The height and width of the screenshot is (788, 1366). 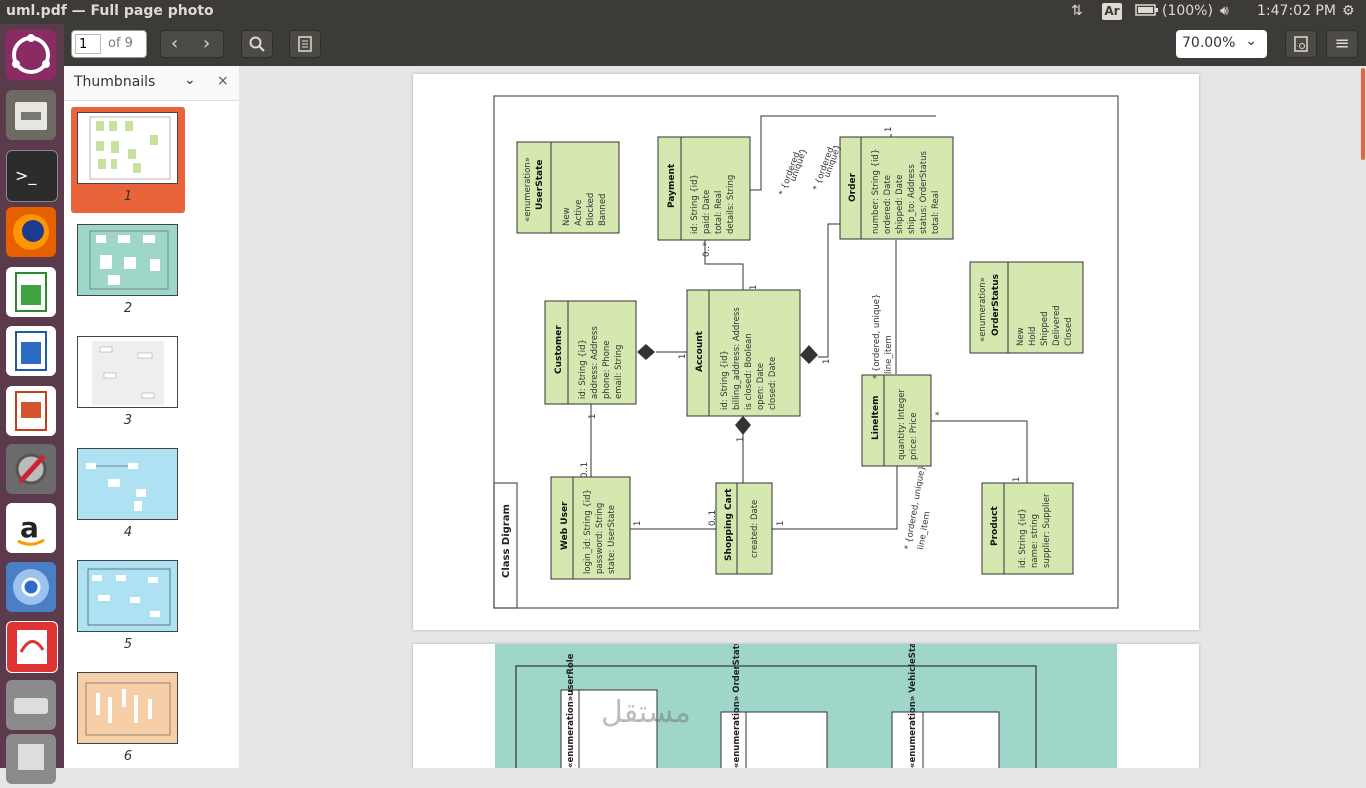 I want to click on vertical-scrollbar, so click(x=1363, y=417).